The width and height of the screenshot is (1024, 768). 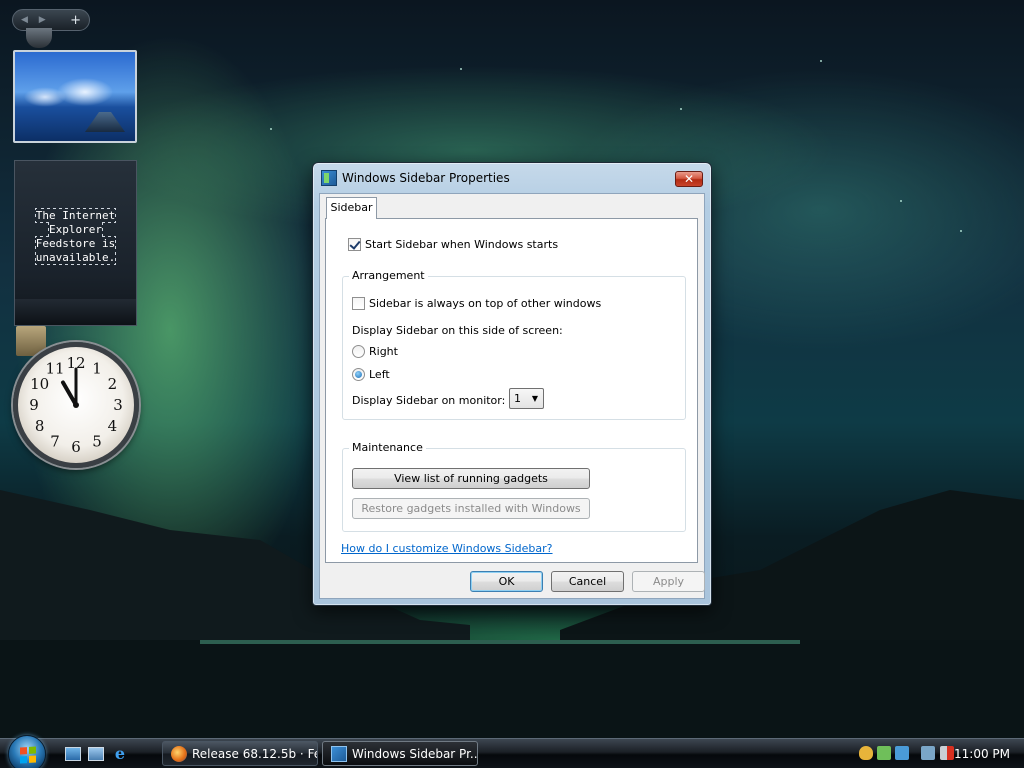 I want to click on dialog-titlebar: Windows Sidebar Properties, so click(x=512, y=178).